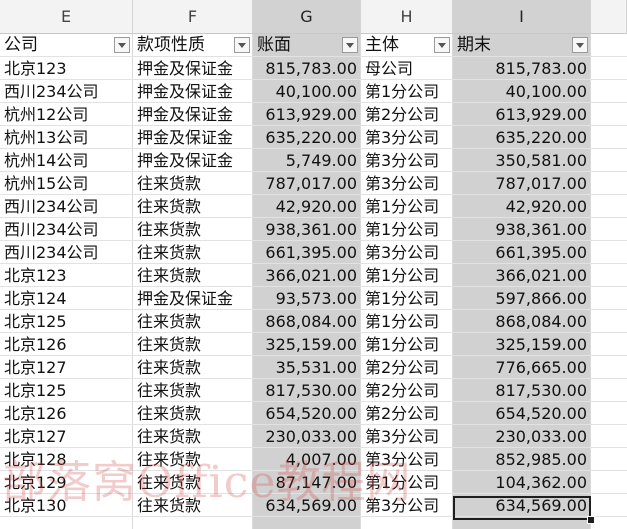 The height and width of the screenshot is (529, 627). What do you see at coordinates (307, 459) in the screenshot?
I see `cell-g: 4,007.00` at bounding box center [307, 459].